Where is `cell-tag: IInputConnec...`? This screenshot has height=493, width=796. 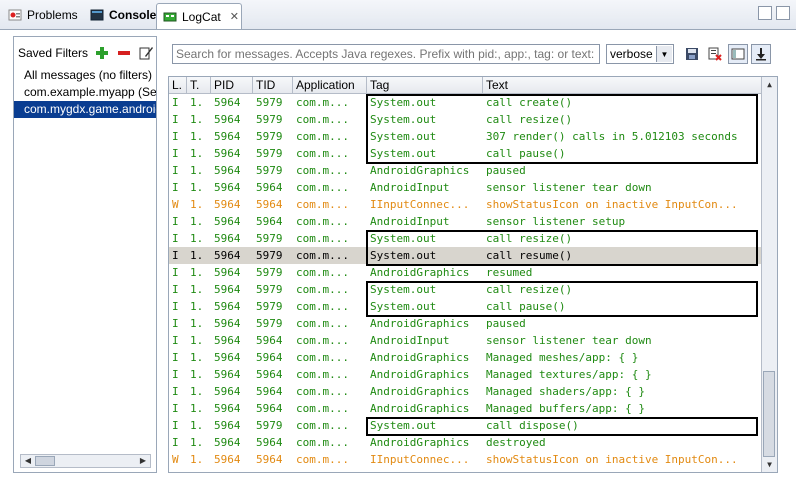
cell-tag: IInputConnec... is located at coordinates (420, 204).